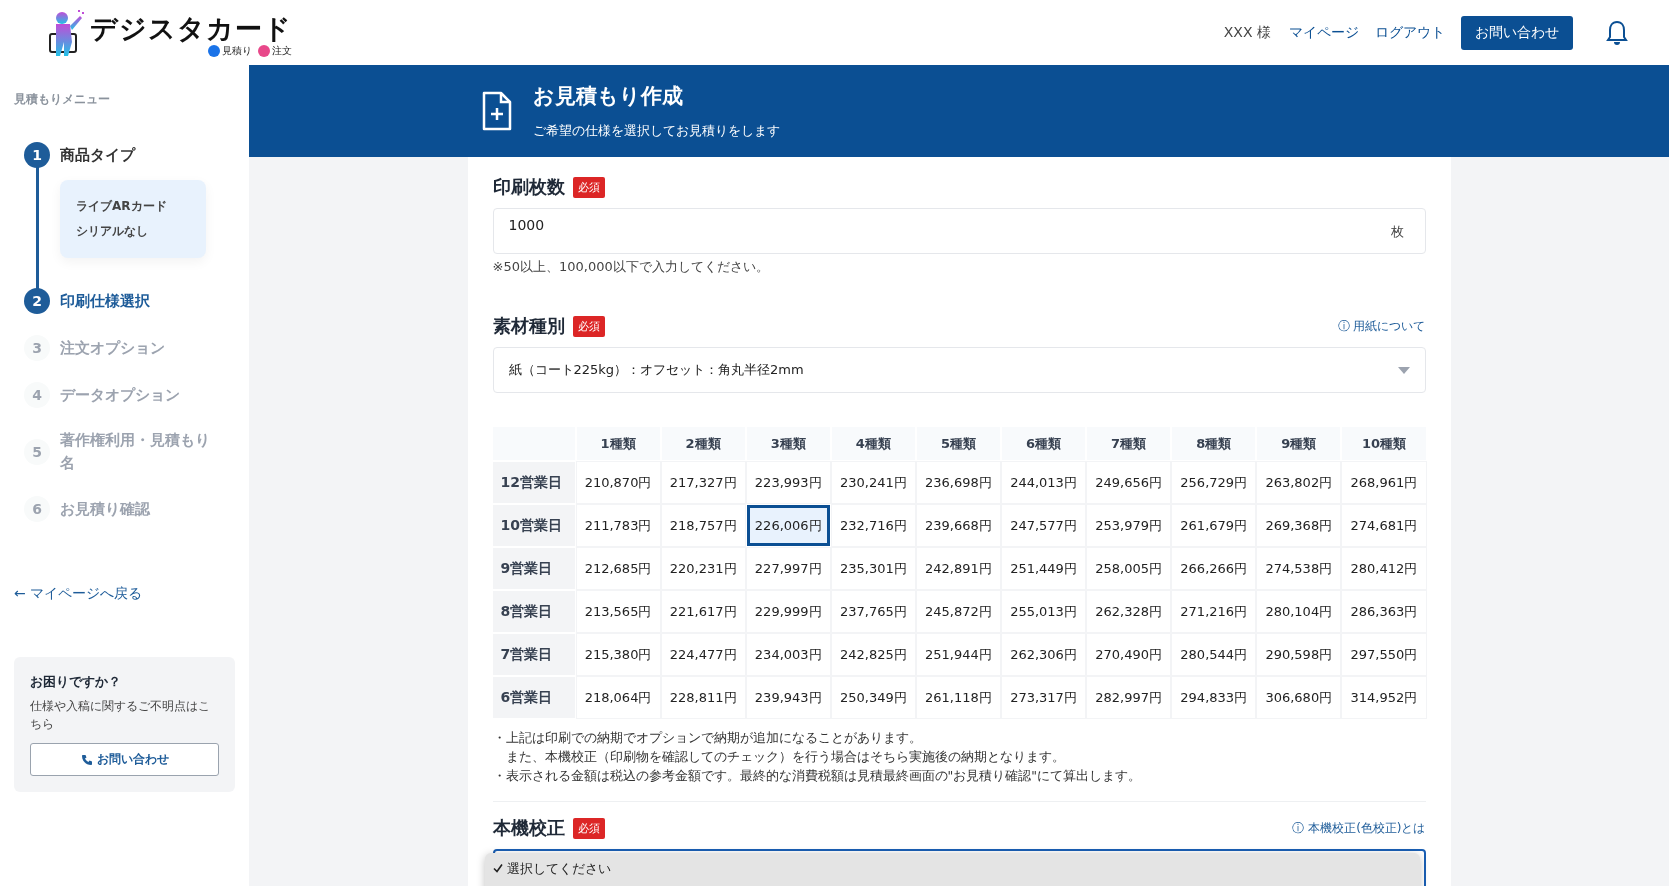 This screenshot has width=1669, height=886. Describe the element at coordinates (1043, 443) in the screenshot. I see `column-header: 6種類` at that location.